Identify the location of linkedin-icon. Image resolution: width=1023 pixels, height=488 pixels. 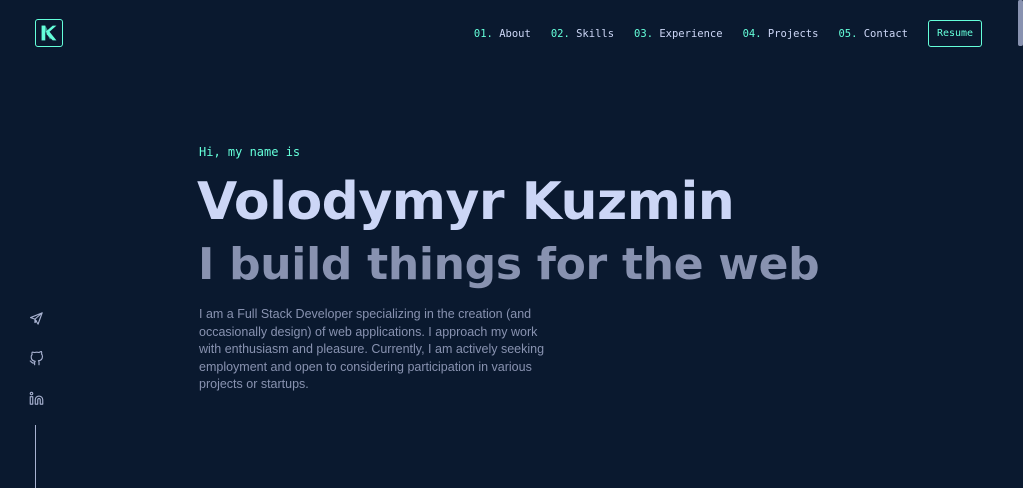
(36, 398).